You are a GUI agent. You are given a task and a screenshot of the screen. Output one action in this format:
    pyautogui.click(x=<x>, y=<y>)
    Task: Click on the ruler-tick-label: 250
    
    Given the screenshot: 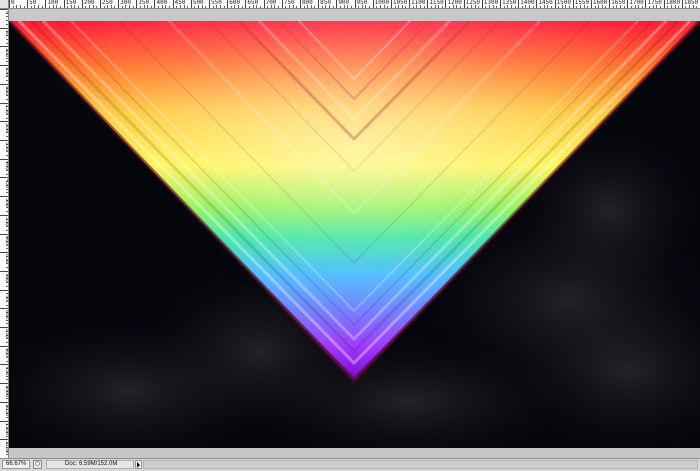 What is the action you would take?
    pyautogui.click(x=107, y=3)
    